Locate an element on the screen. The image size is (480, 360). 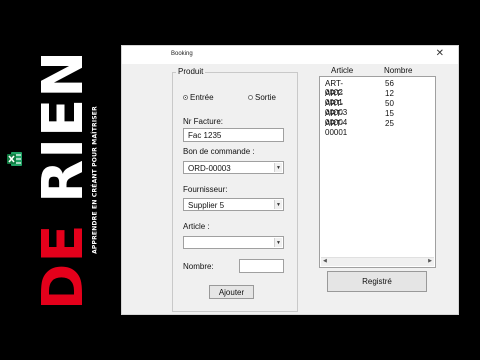
radio-sortie-indicator is located at coordinates (250, 97).